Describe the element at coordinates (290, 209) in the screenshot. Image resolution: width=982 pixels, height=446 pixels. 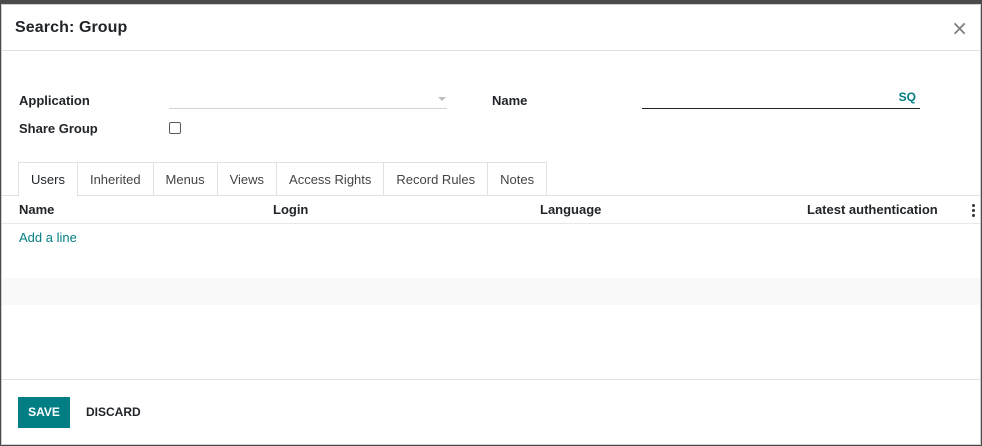
I see `column-header-login: Login` at that location.